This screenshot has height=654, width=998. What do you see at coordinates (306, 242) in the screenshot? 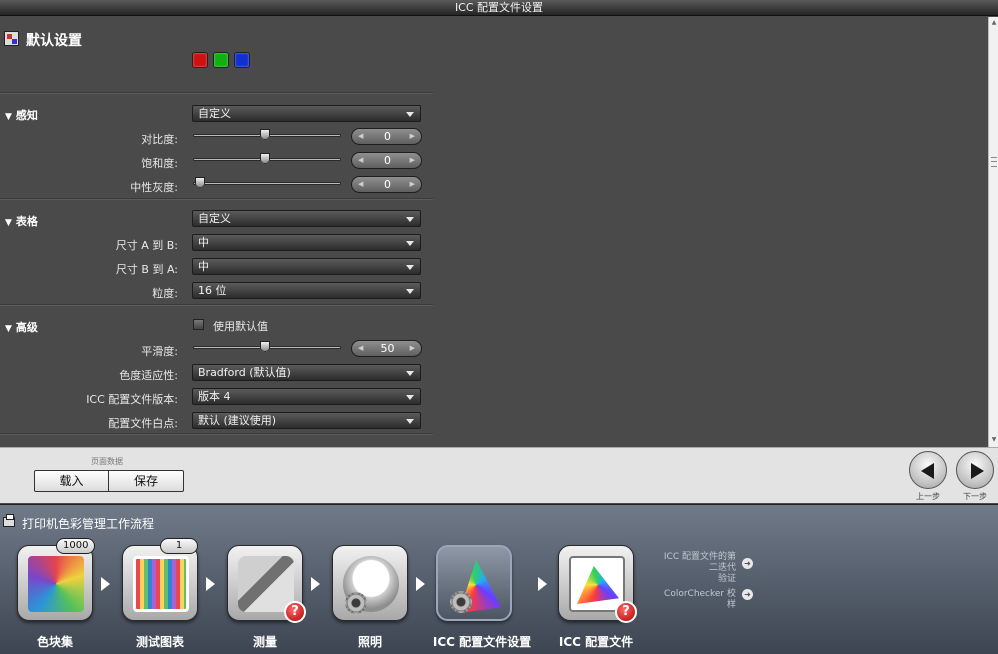
I see `size-a-to-b-dropdown: 中` at bounding box center [306, 242].